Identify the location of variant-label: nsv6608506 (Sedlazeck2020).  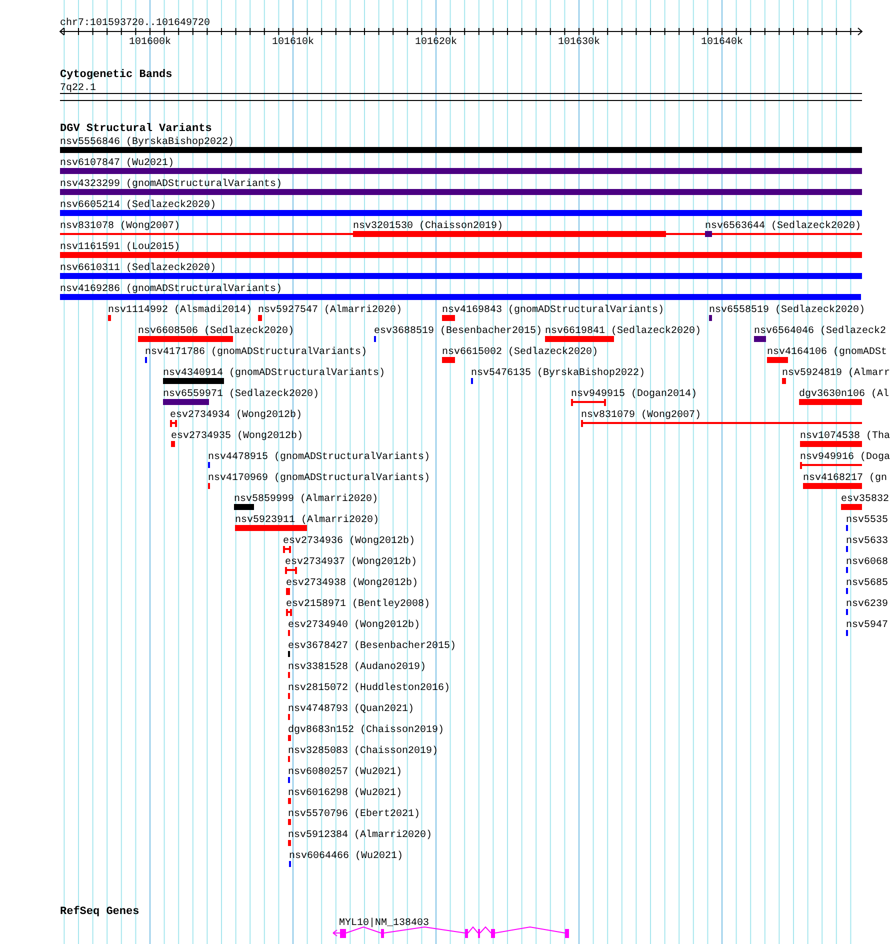
(216, 331).